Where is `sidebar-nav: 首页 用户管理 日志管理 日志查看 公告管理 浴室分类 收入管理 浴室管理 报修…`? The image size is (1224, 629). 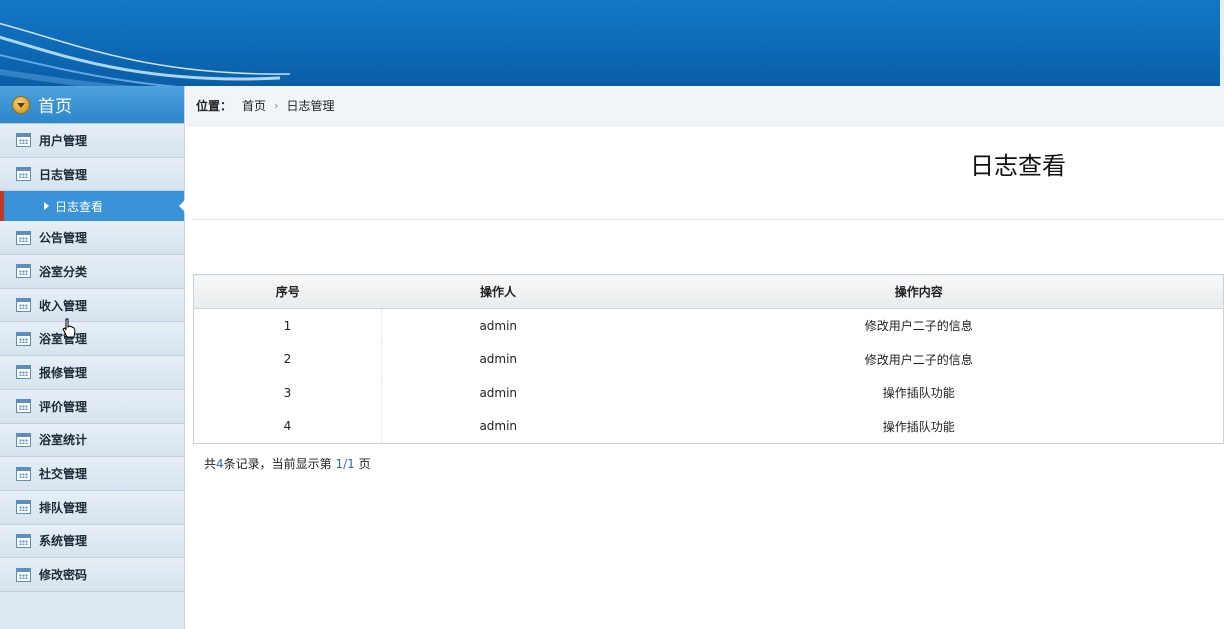
sidebar-nav: 首页 用户管理 日志管理 日志查看 公告管理 浴室分类 收入管理 浴室管理 报修… is located at coordinates (92, 357).